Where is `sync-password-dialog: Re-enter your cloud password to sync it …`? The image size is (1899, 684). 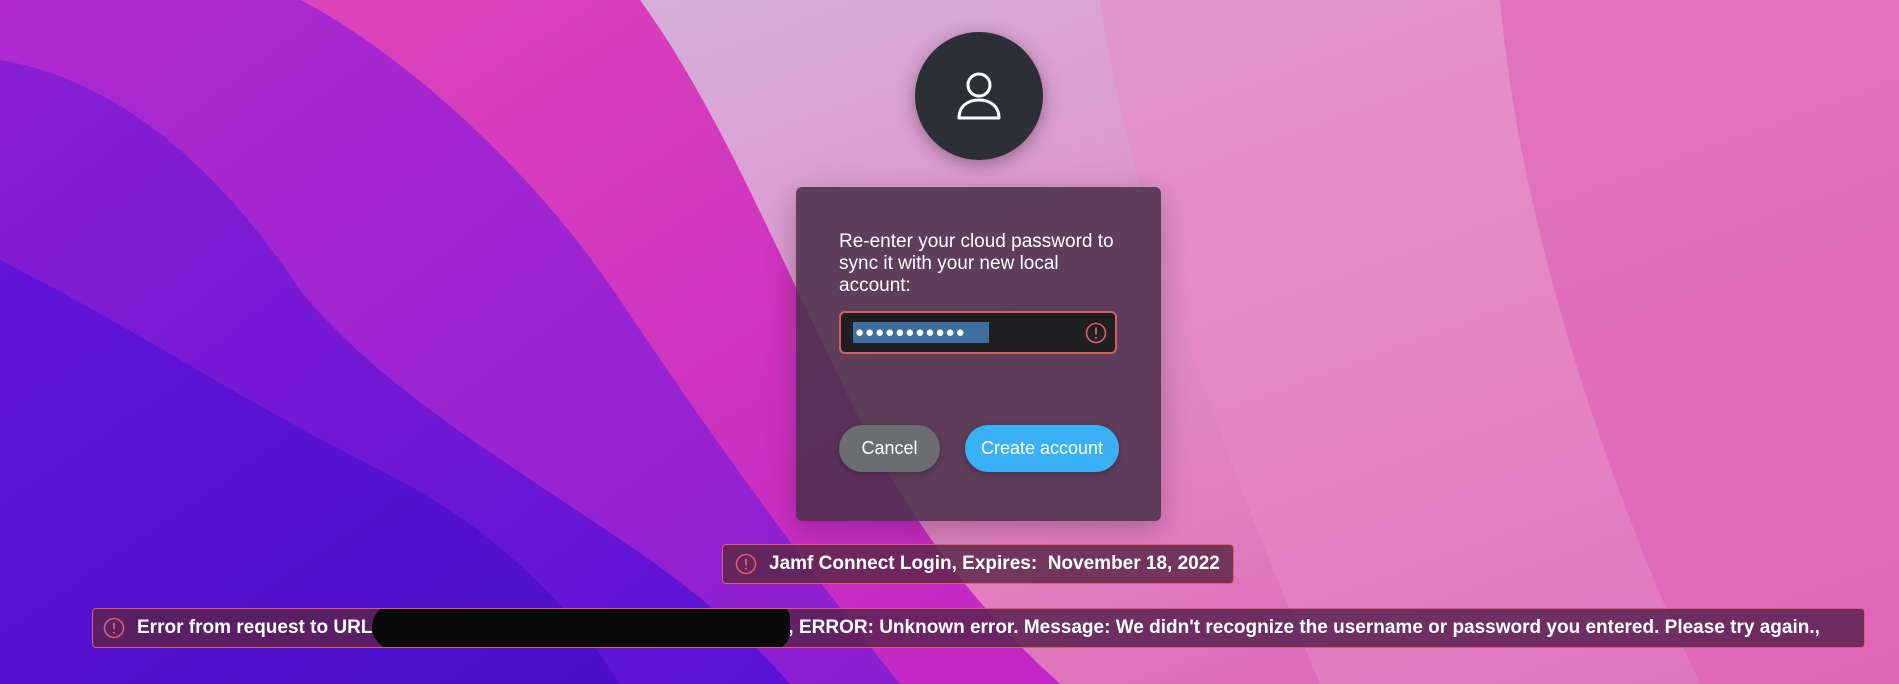 sync-password-dialog: Re-enter your cloud password to sync it … is located at coordinates (978, 354).